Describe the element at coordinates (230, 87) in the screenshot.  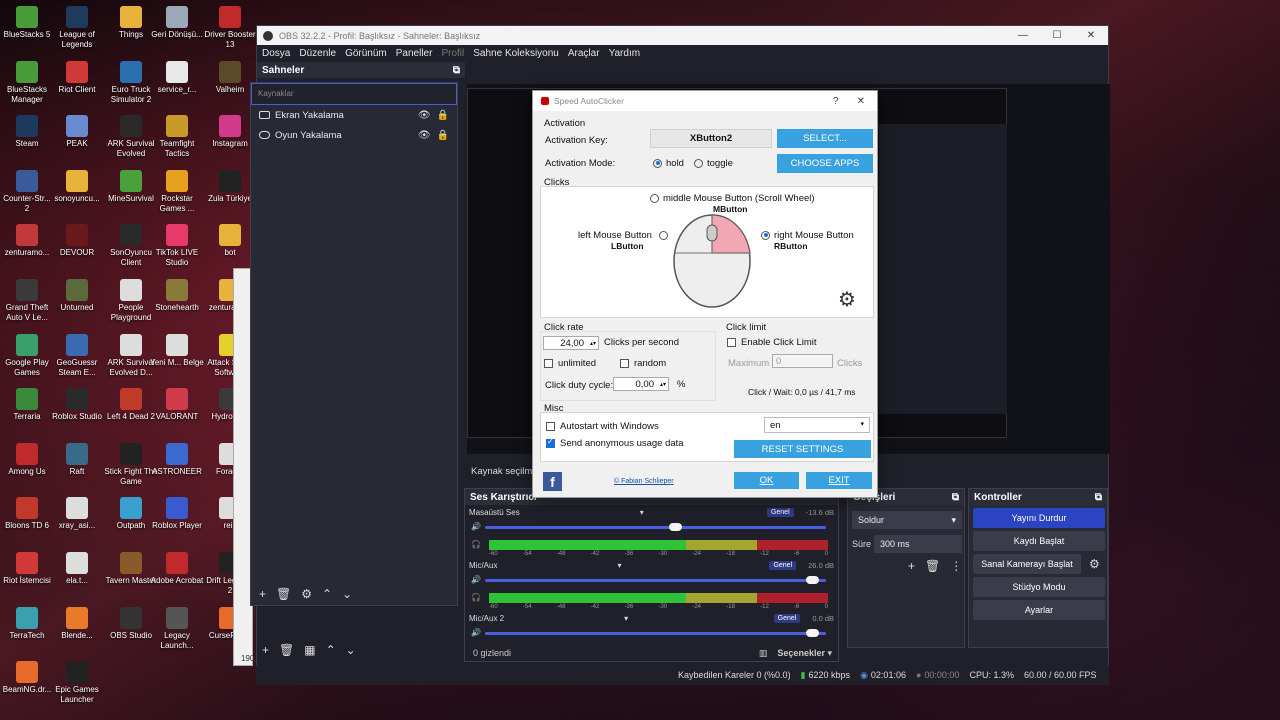
I see `desktop-icon: Valheim` at that location.